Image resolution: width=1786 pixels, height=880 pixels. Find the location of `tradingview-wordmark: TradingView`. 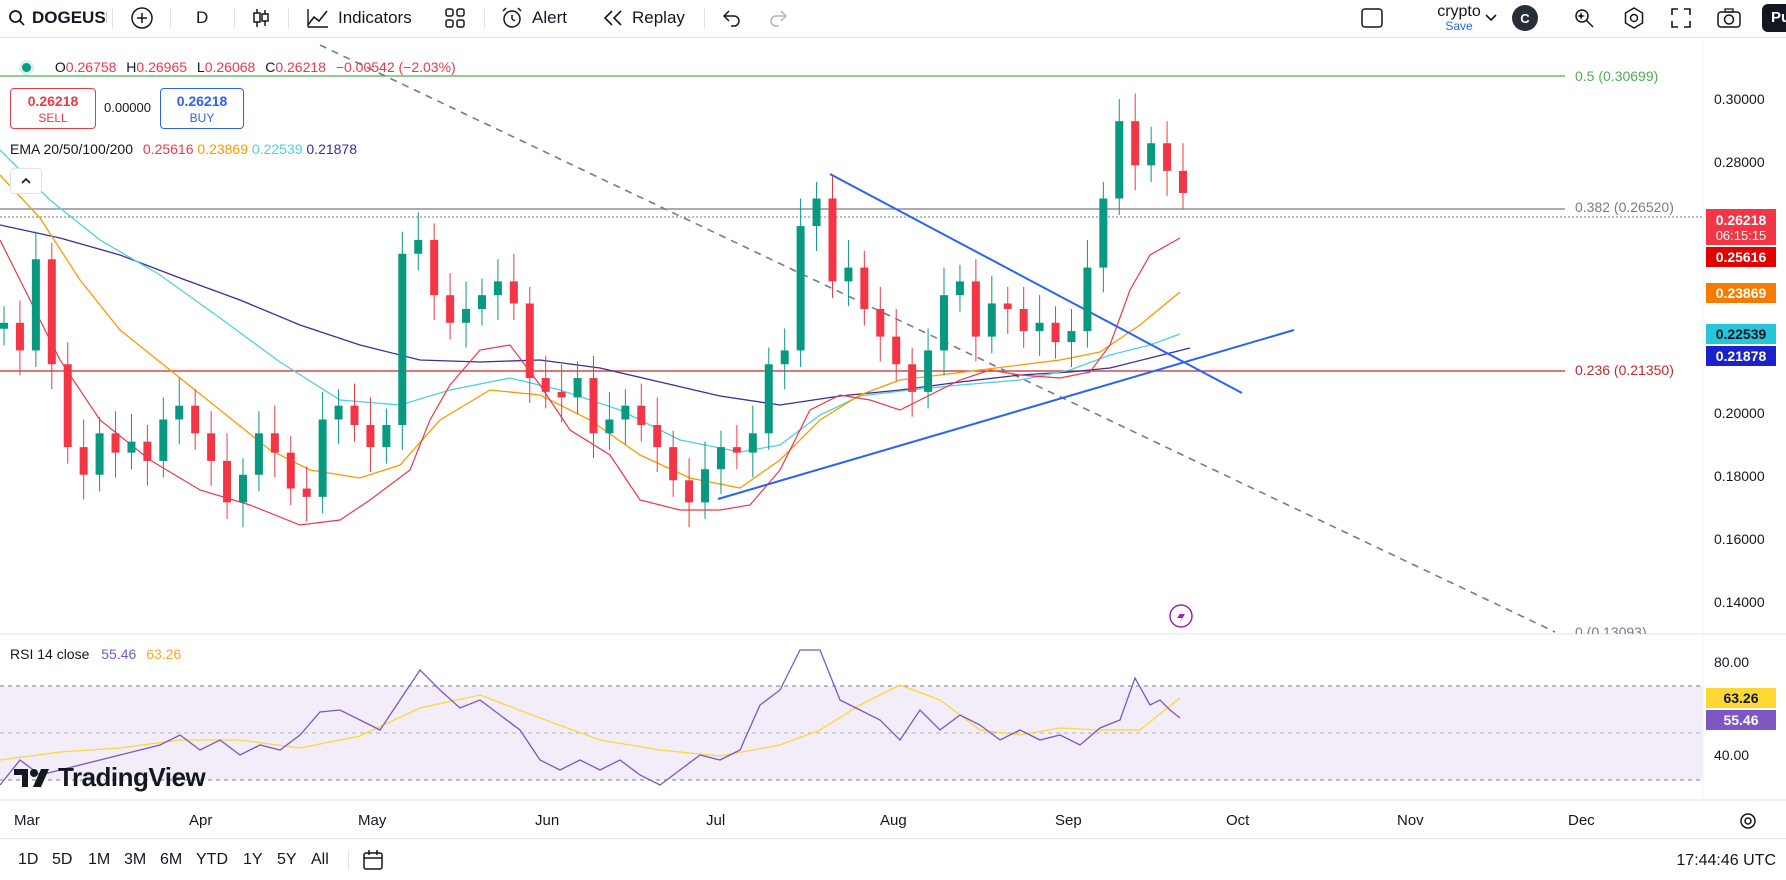

tradingview-wordmark: TradingView is located at coordinates (132, 777).